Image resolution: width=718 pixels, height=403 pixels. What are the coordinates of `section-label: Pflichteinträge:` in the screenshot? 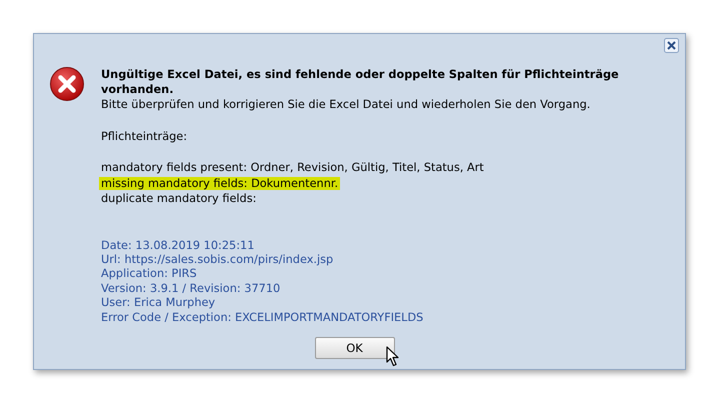 It's located at (144, 136).